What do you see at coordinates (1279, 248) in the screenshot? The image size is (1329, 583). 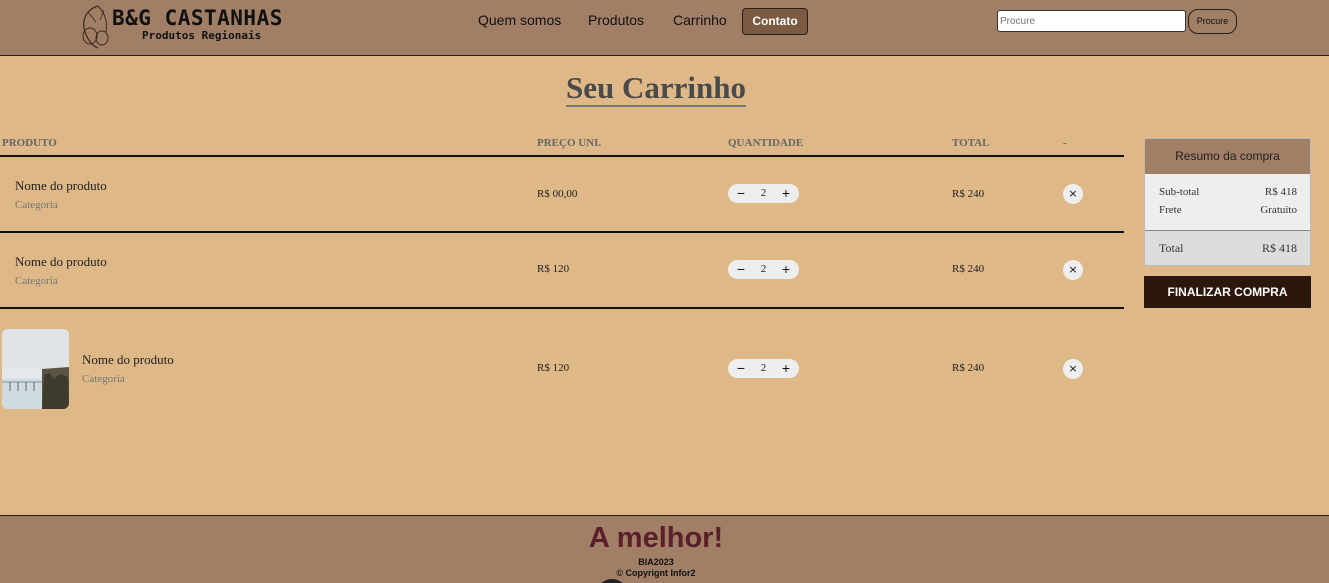 I see `total-value: R$ 418` at bounding box center [1279, 248].